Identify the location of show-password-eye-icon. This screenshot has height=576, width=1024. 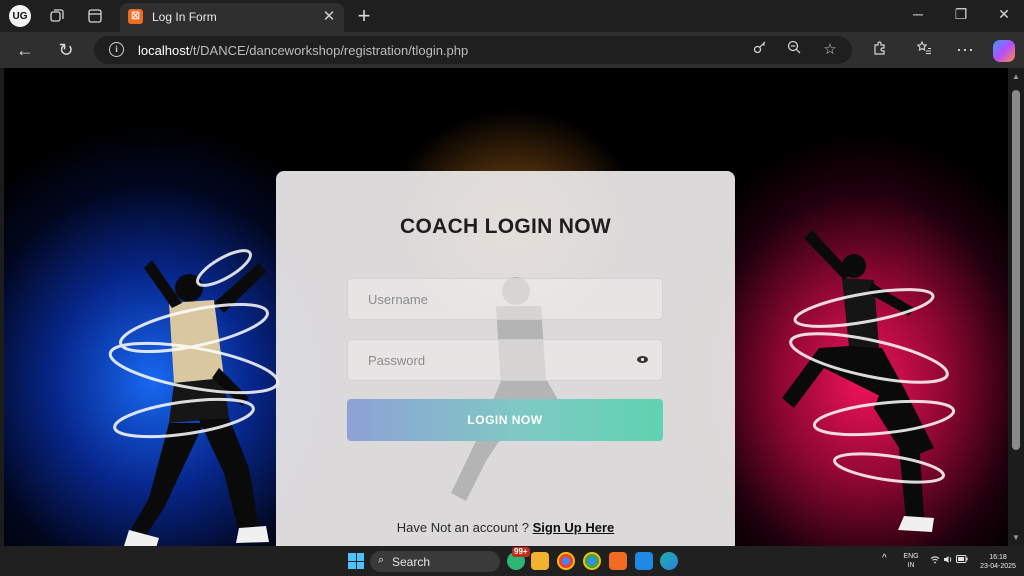
(642, 359).